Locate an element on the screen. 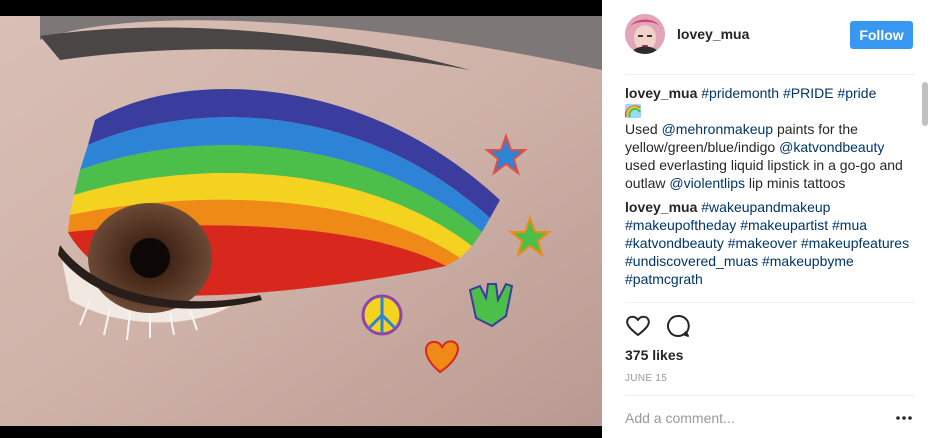  follow-button: Follow is located at coordinates (881, 35).